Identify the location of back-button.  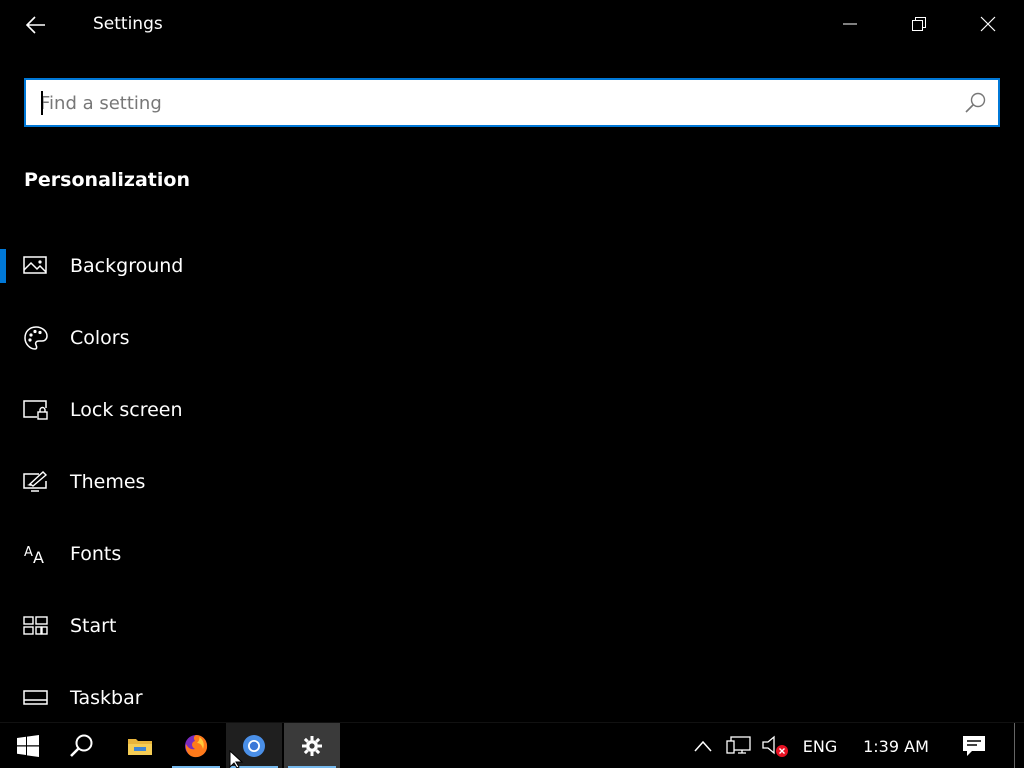
(36, 25).